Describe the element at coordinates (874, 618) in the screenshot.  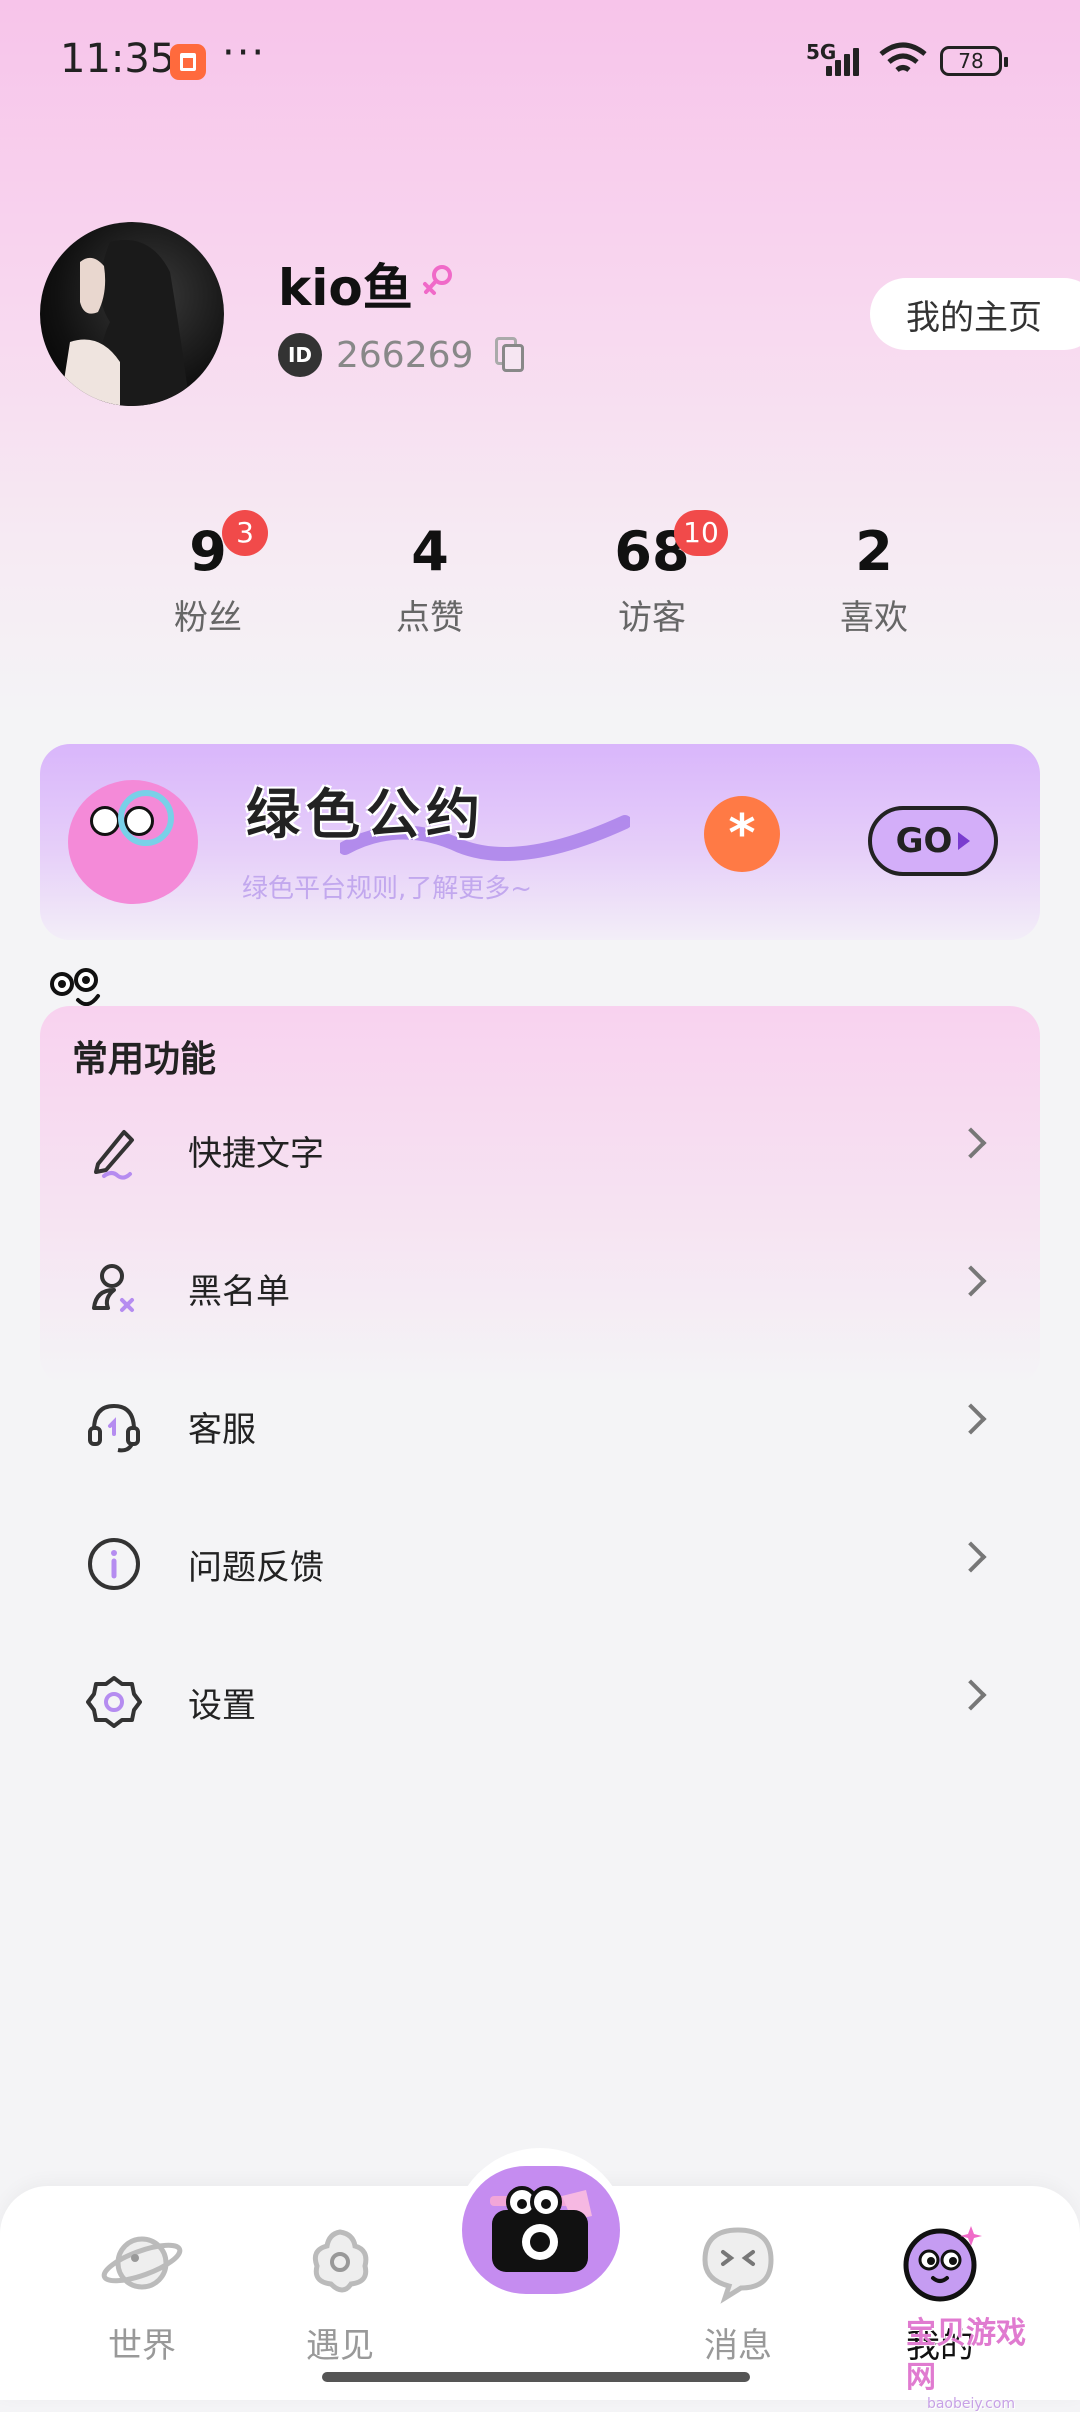
I see `stat-label: 喜欢` at that location.